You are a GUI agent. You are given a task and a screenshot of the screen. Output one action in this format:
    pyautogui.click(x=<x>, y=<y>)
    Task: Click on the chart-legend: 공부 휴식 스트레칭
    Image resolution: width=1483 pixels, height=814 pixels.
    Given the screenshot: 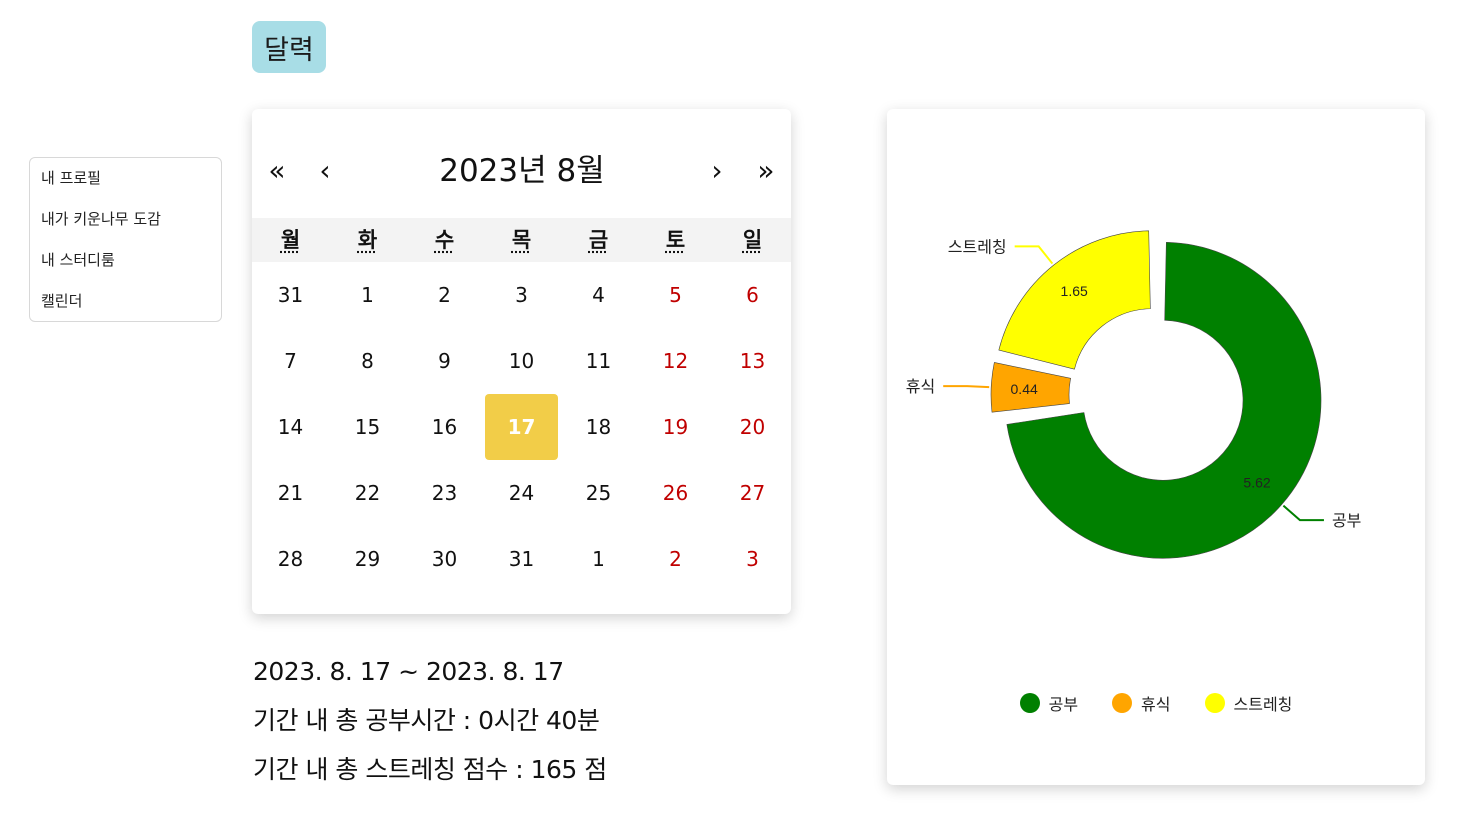 What is the action you would take?
    pyautogui.click(x=1156, y=703)
    